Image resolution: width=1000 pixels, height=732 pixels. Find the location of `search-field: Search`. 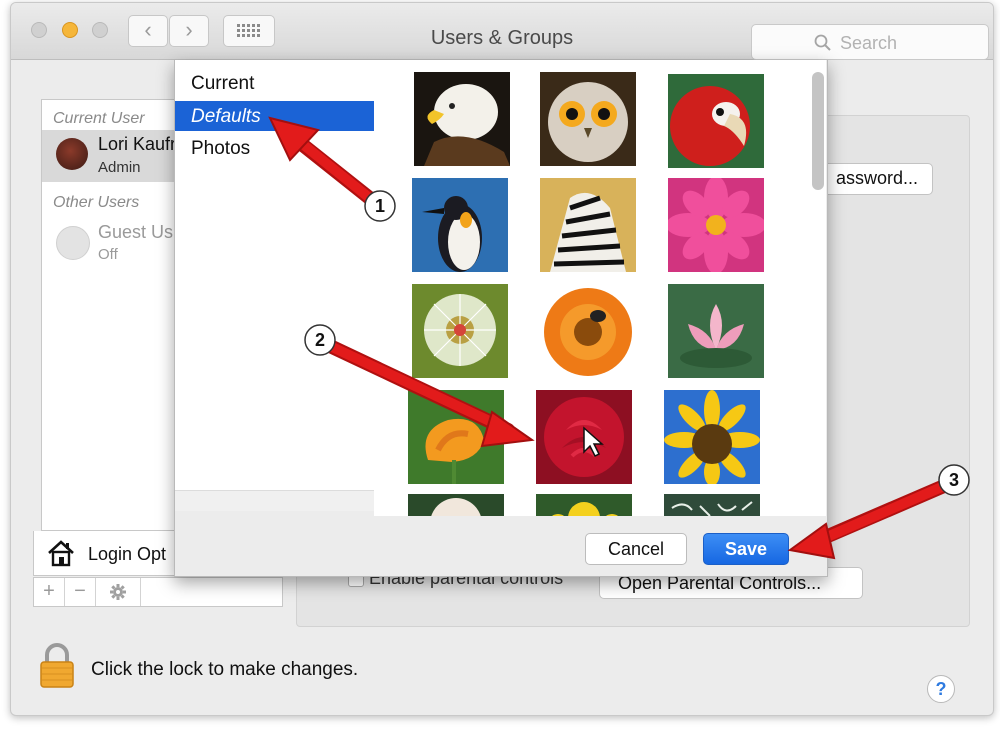

search-field: Search is located at coordinates (870, 42).